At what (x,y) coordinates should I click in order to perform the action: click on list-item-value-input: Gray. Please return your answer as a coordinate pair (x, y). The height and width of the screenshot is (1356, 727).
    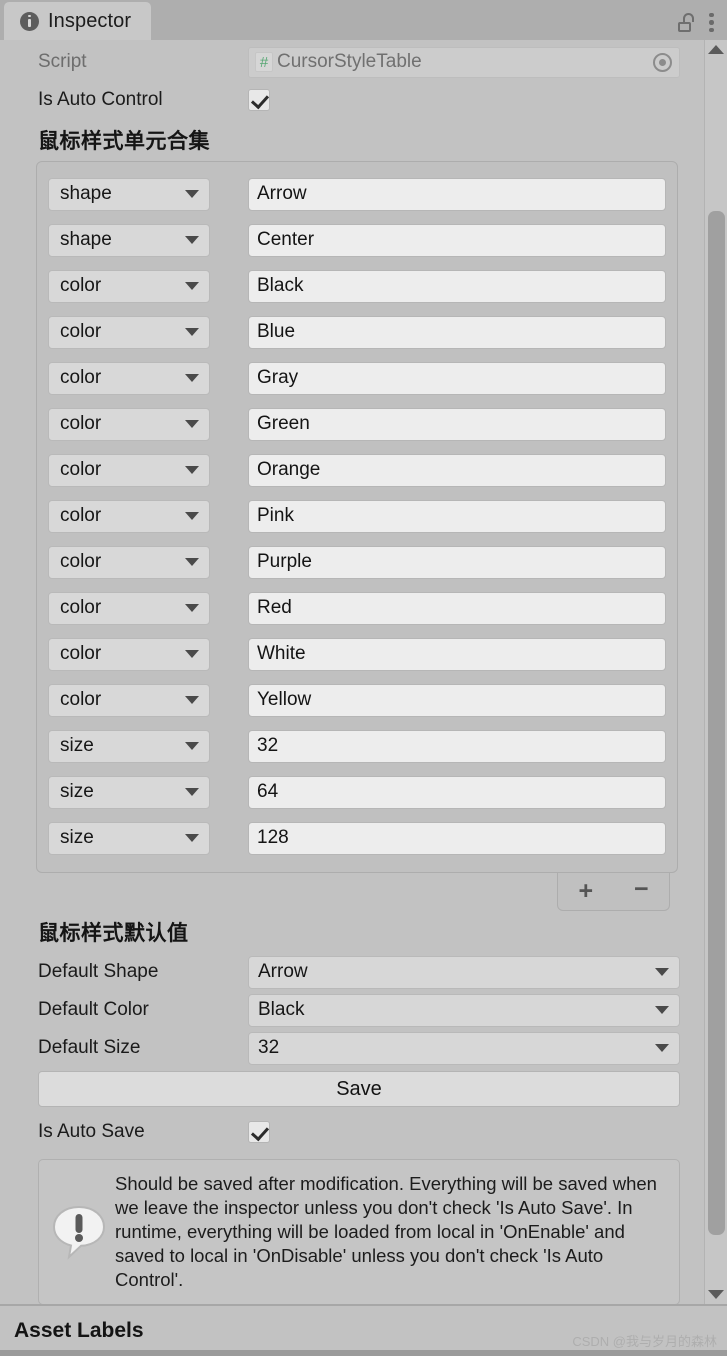
    Looking at the image, I should click on (457, 378).